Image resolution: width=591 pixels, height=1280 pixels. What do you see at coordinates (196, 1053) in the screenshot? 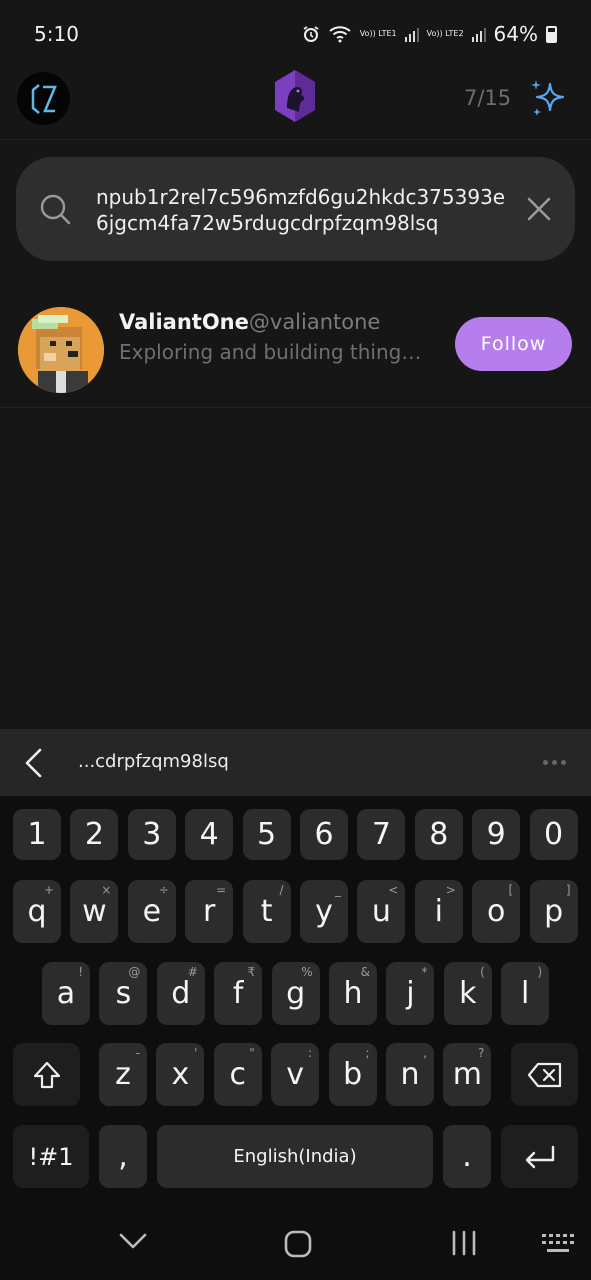
I see `key-secondary-label: '` at bounding box center [196, 1053].